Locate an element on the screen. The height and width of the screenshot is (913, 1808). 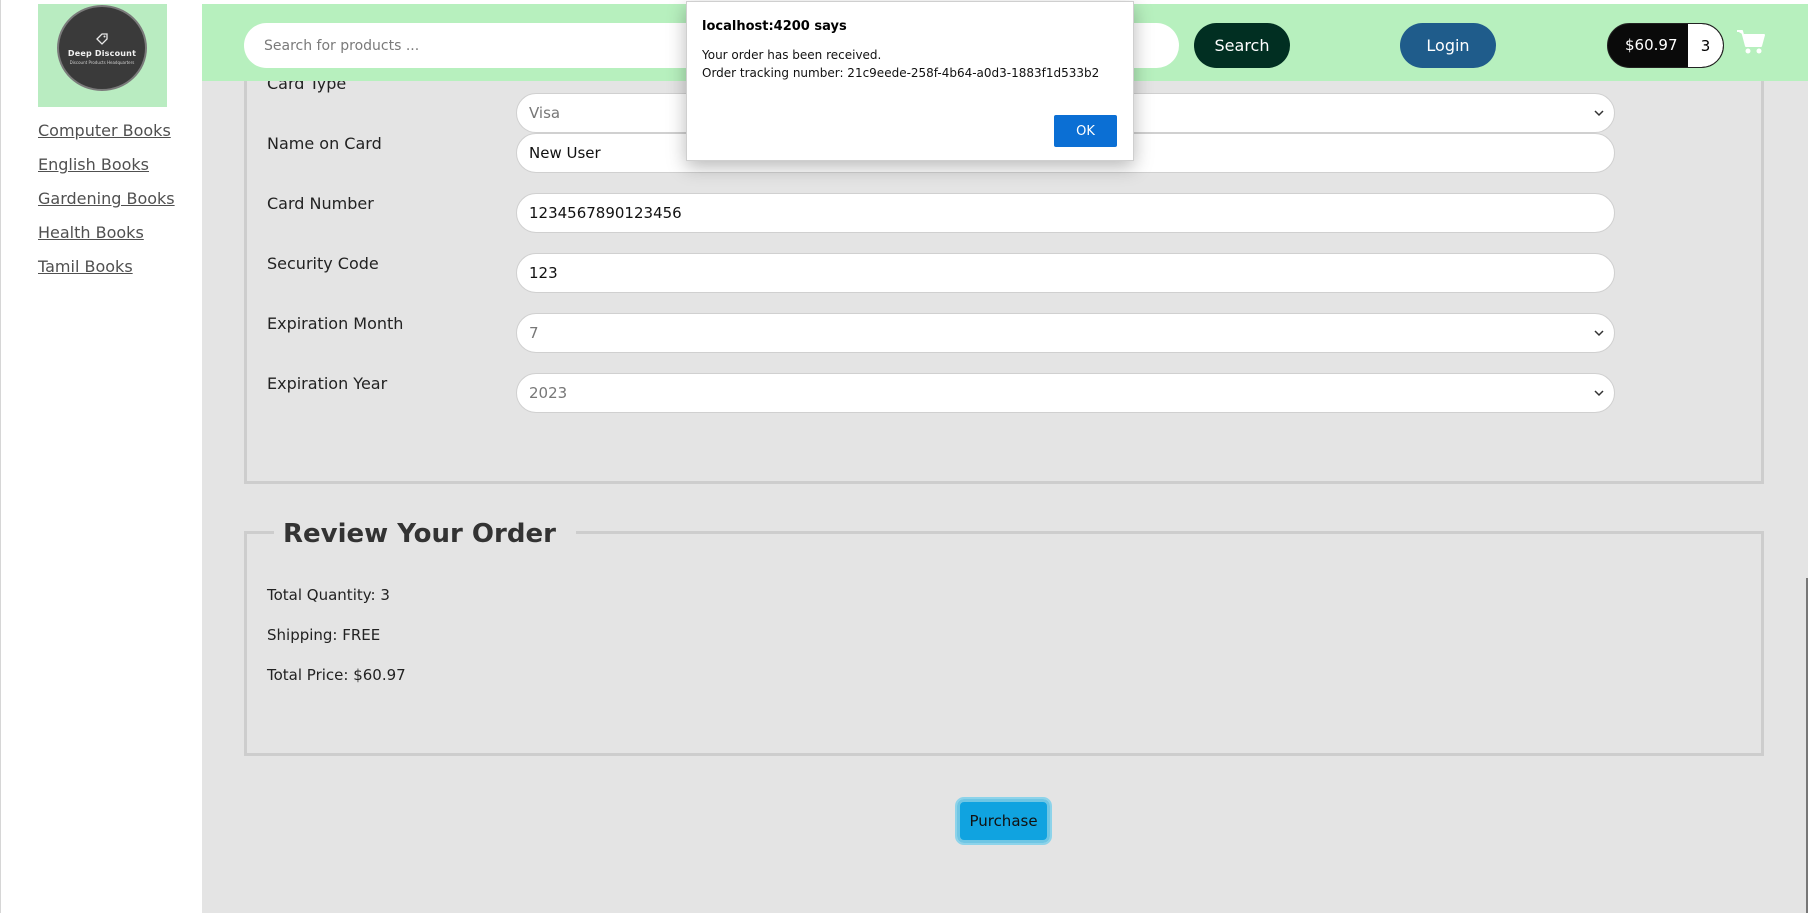
sidebar-item-english-books: English Books is located at coordinates (106, 172).